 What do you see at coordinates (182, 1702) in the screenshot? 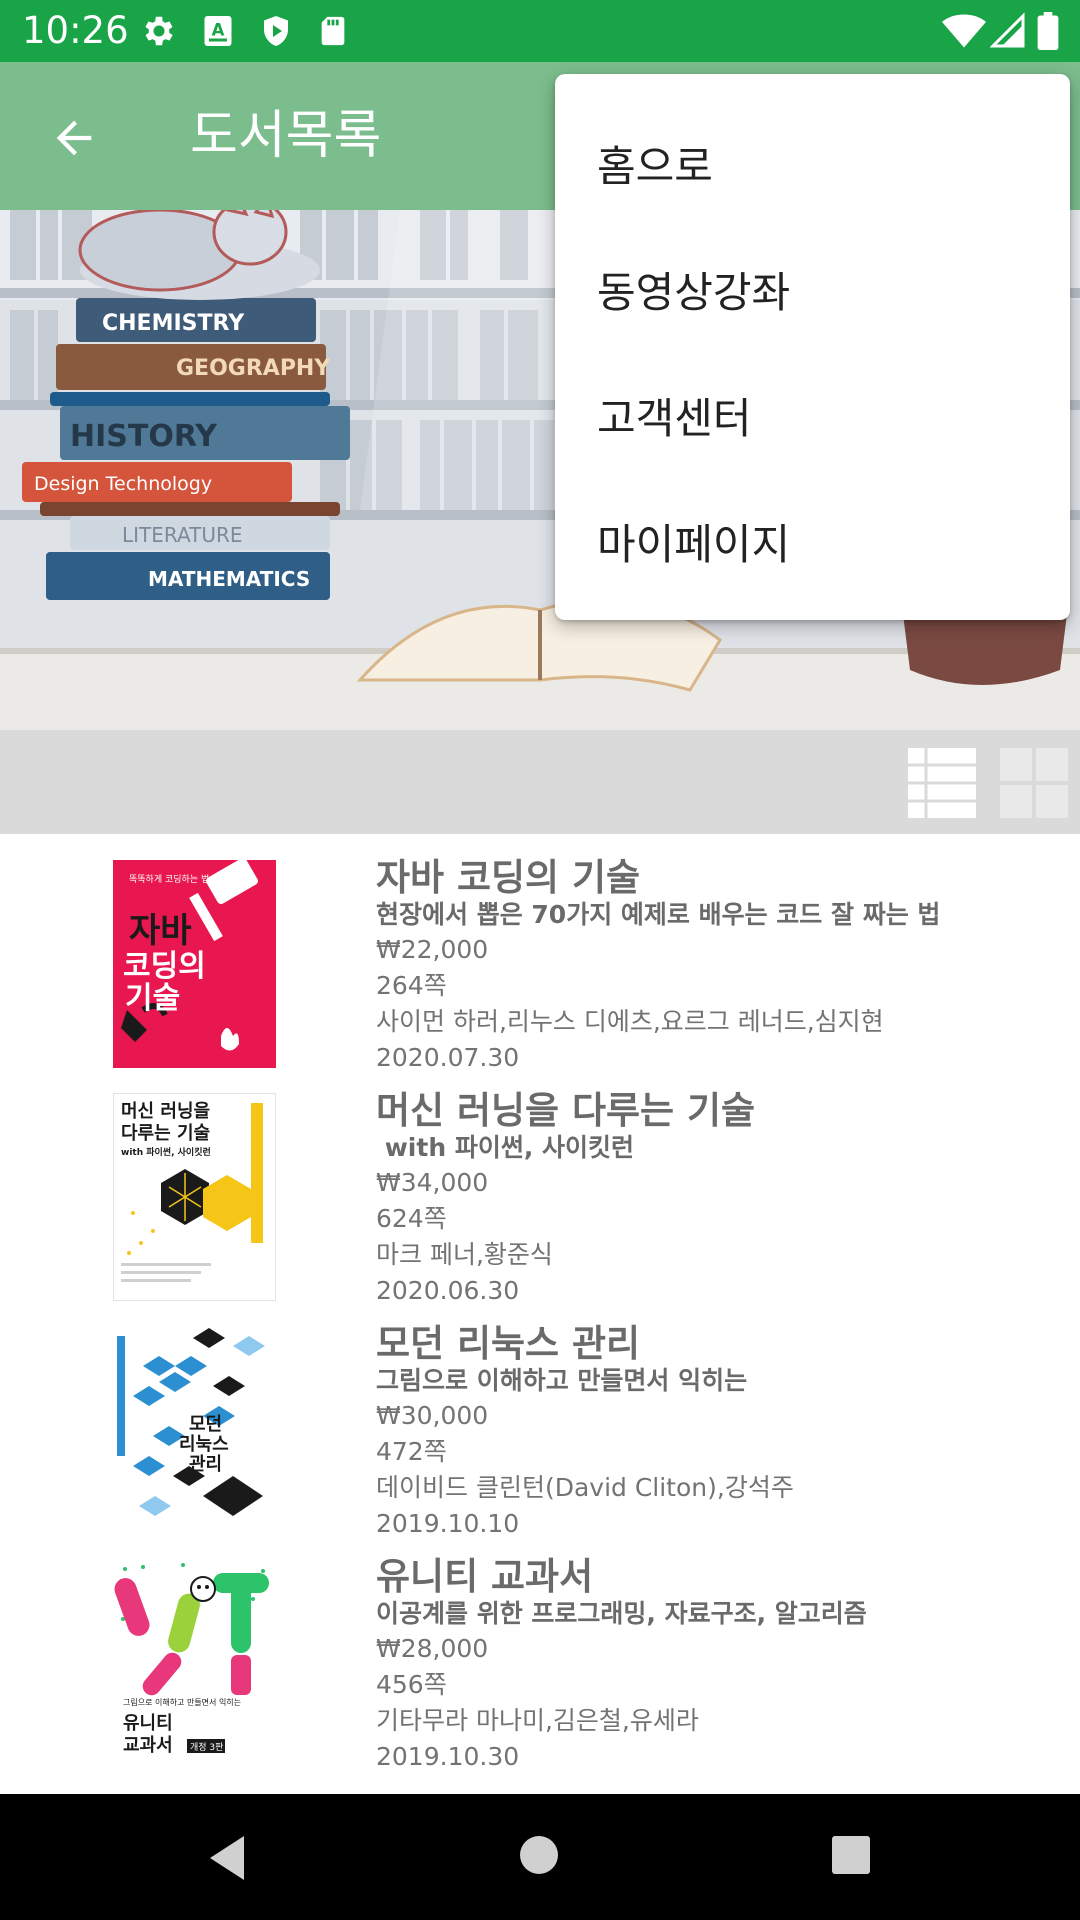
I see `book-cover-text: 그림으로 이해하고 만들면서 익히는` at bounding box center [182, 1702].